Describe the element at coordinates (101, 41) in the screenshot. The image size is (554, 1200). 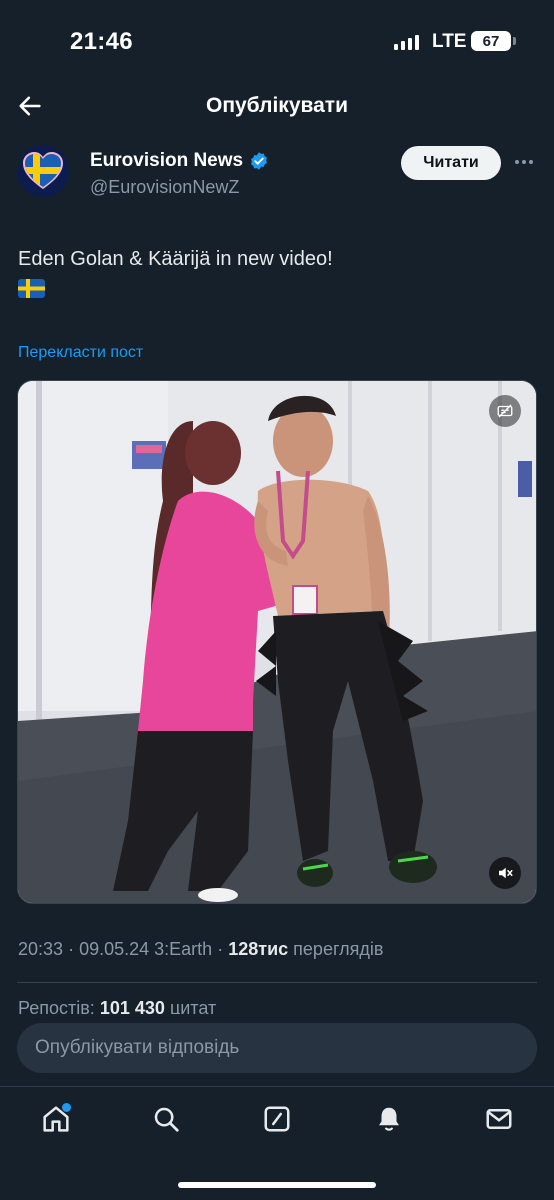
I see `status-time: 21:46` at that location.